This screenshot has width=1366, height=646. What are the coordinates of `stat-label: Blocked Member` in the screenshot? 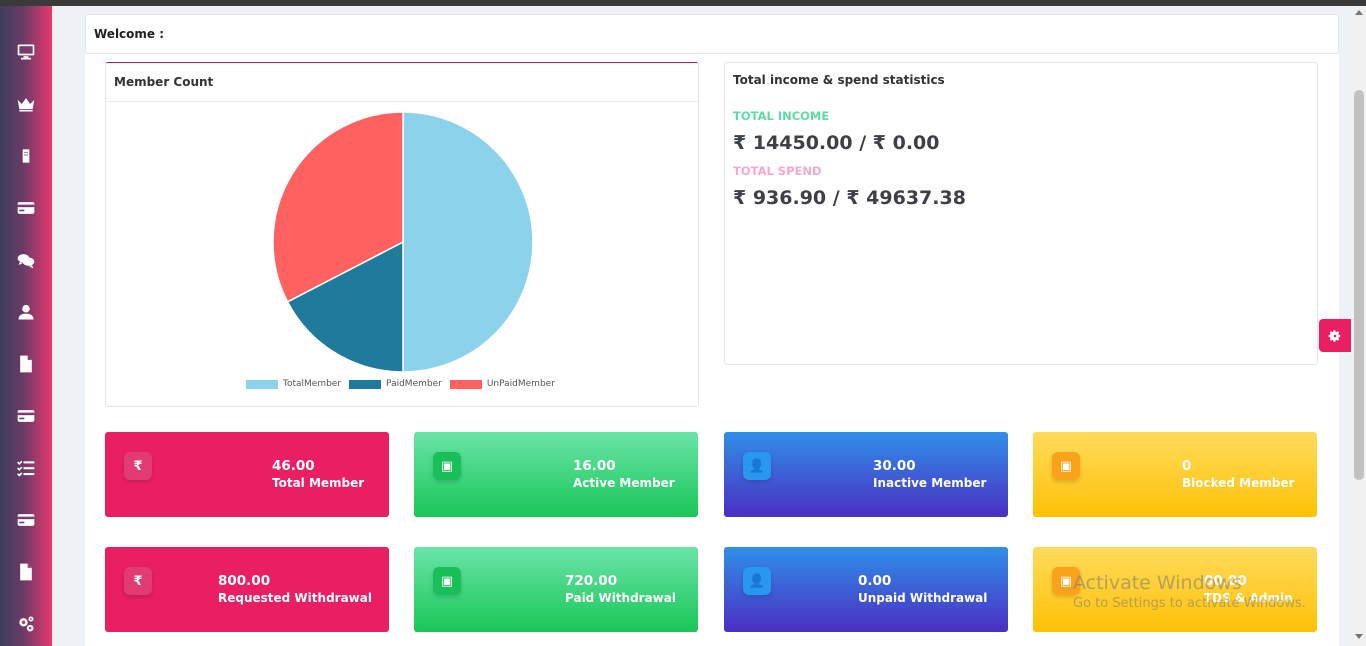 It's located at (1238, 483).